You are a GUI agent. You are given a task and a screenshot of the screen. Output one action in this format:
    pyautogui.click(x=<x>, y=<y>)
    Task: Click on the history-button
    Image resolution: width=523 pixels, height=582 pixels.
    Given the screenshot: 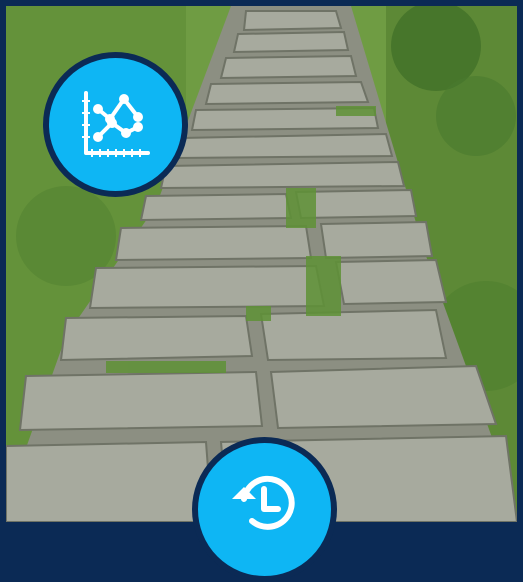 What is the action you would take?
    pyautogui.click(x=264, y=509)
    